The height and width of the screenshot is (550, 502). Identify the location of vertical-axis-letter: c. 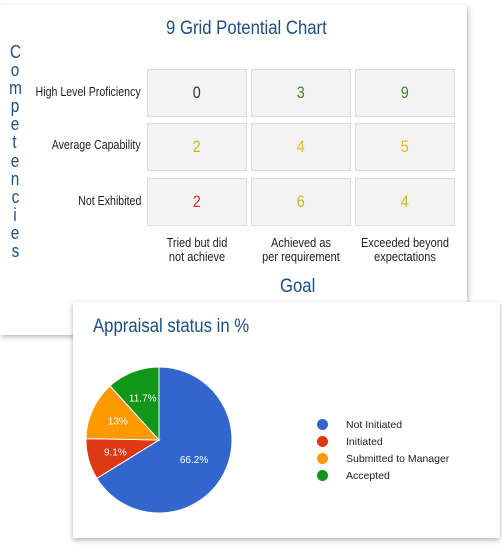
(15, 196).